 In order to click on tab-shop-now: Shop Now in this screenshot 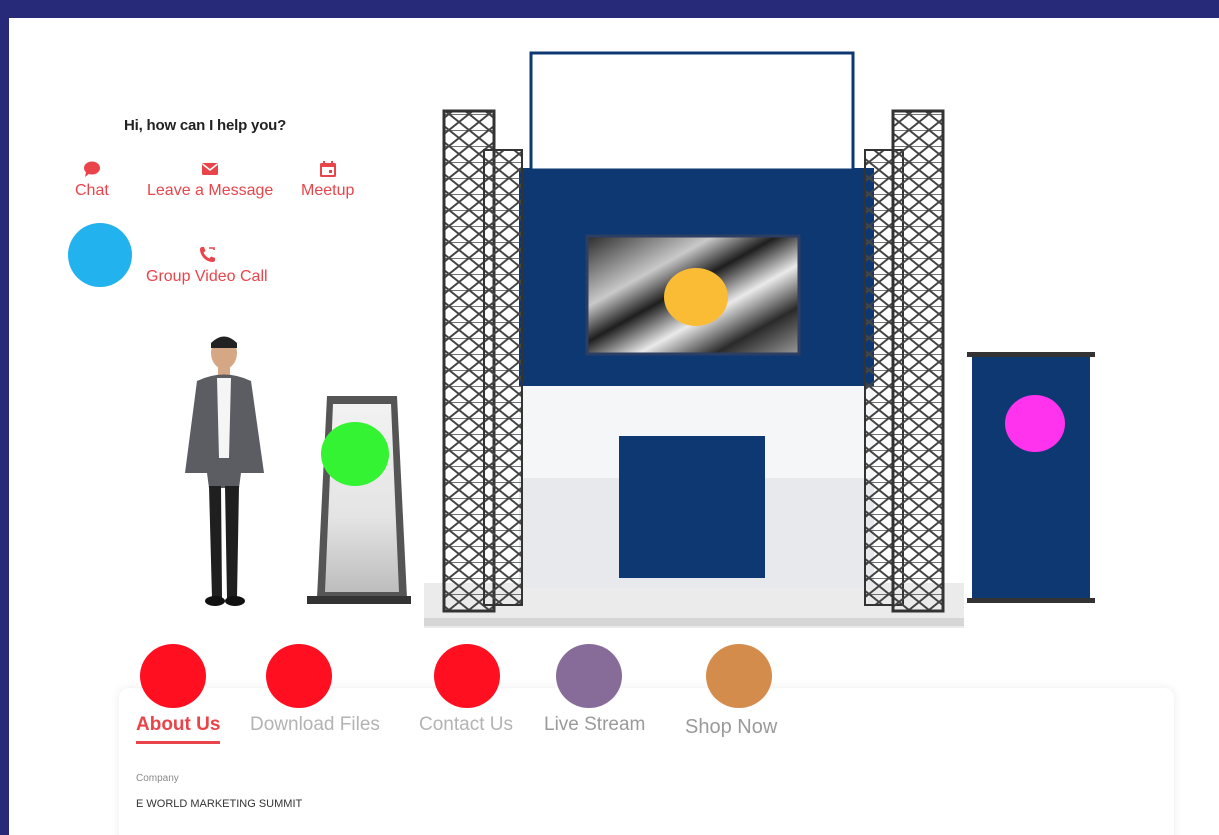, I will do `click(731, 727)`.